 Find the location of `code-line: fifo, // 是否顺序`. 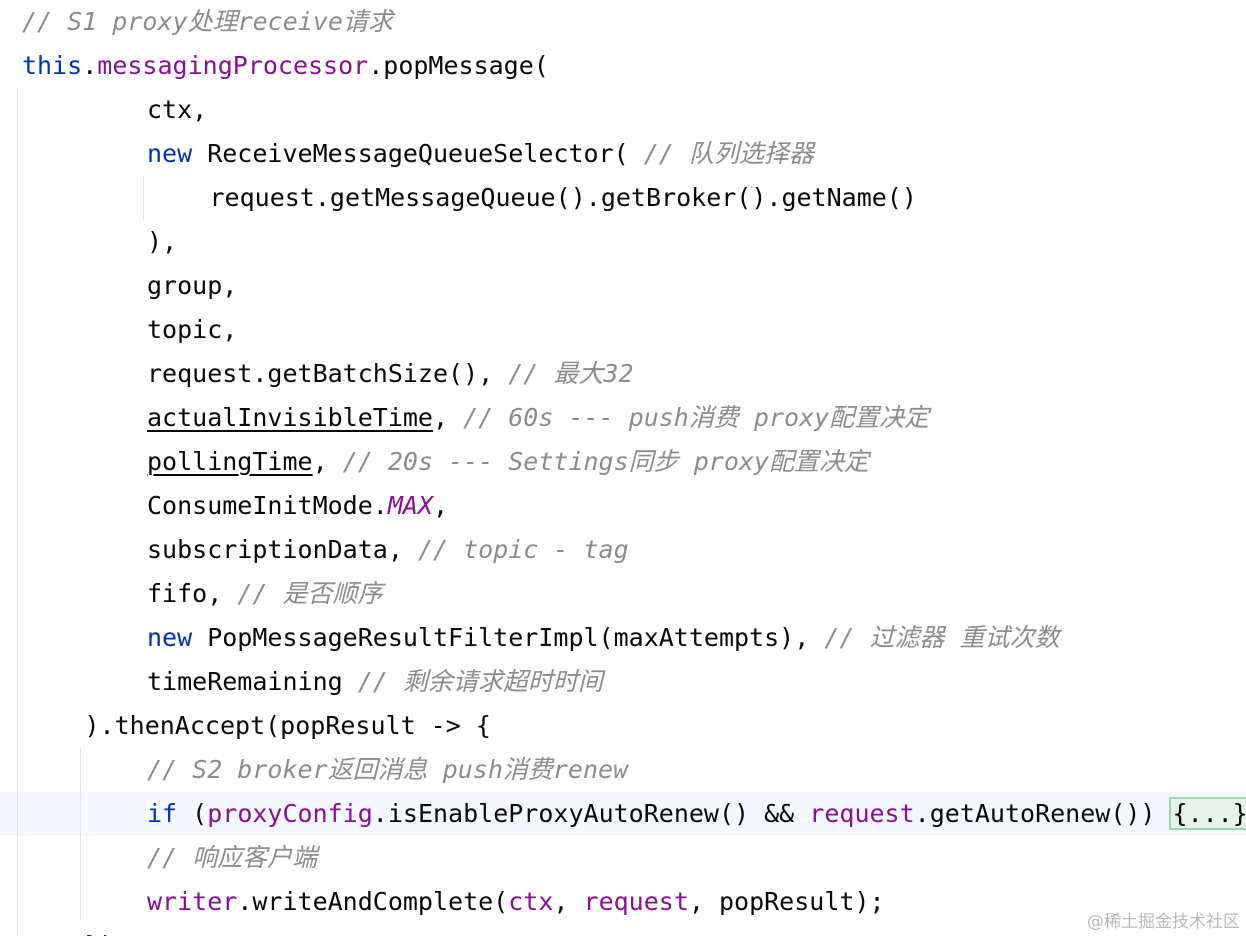

code-line: fifo, // 是否顺序 is located at coordinates (264, 594).